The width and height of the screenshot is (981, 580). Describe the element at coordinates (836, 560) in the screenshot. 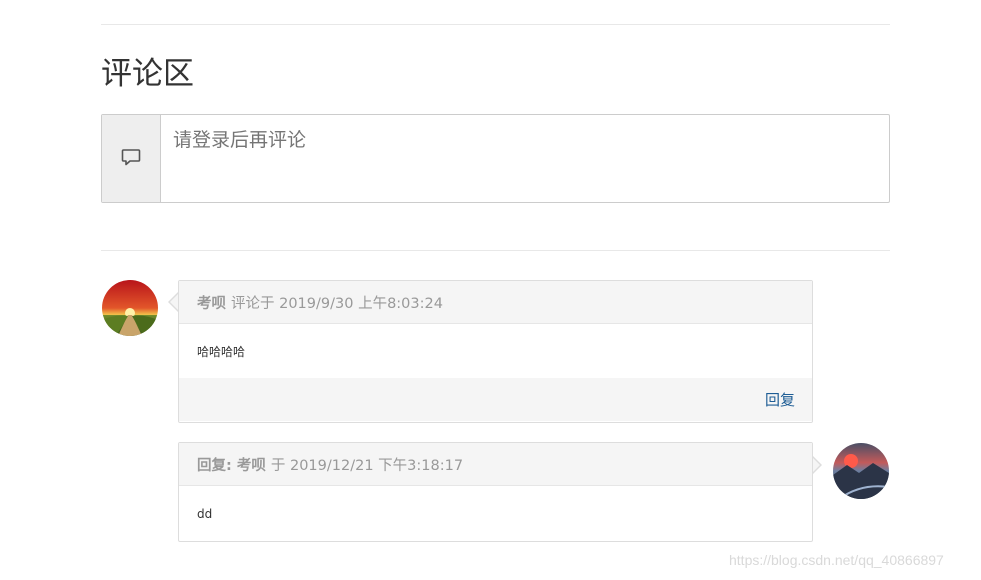

I see `watermark: https://blog.csdn.net/qq_40866897` at that location.